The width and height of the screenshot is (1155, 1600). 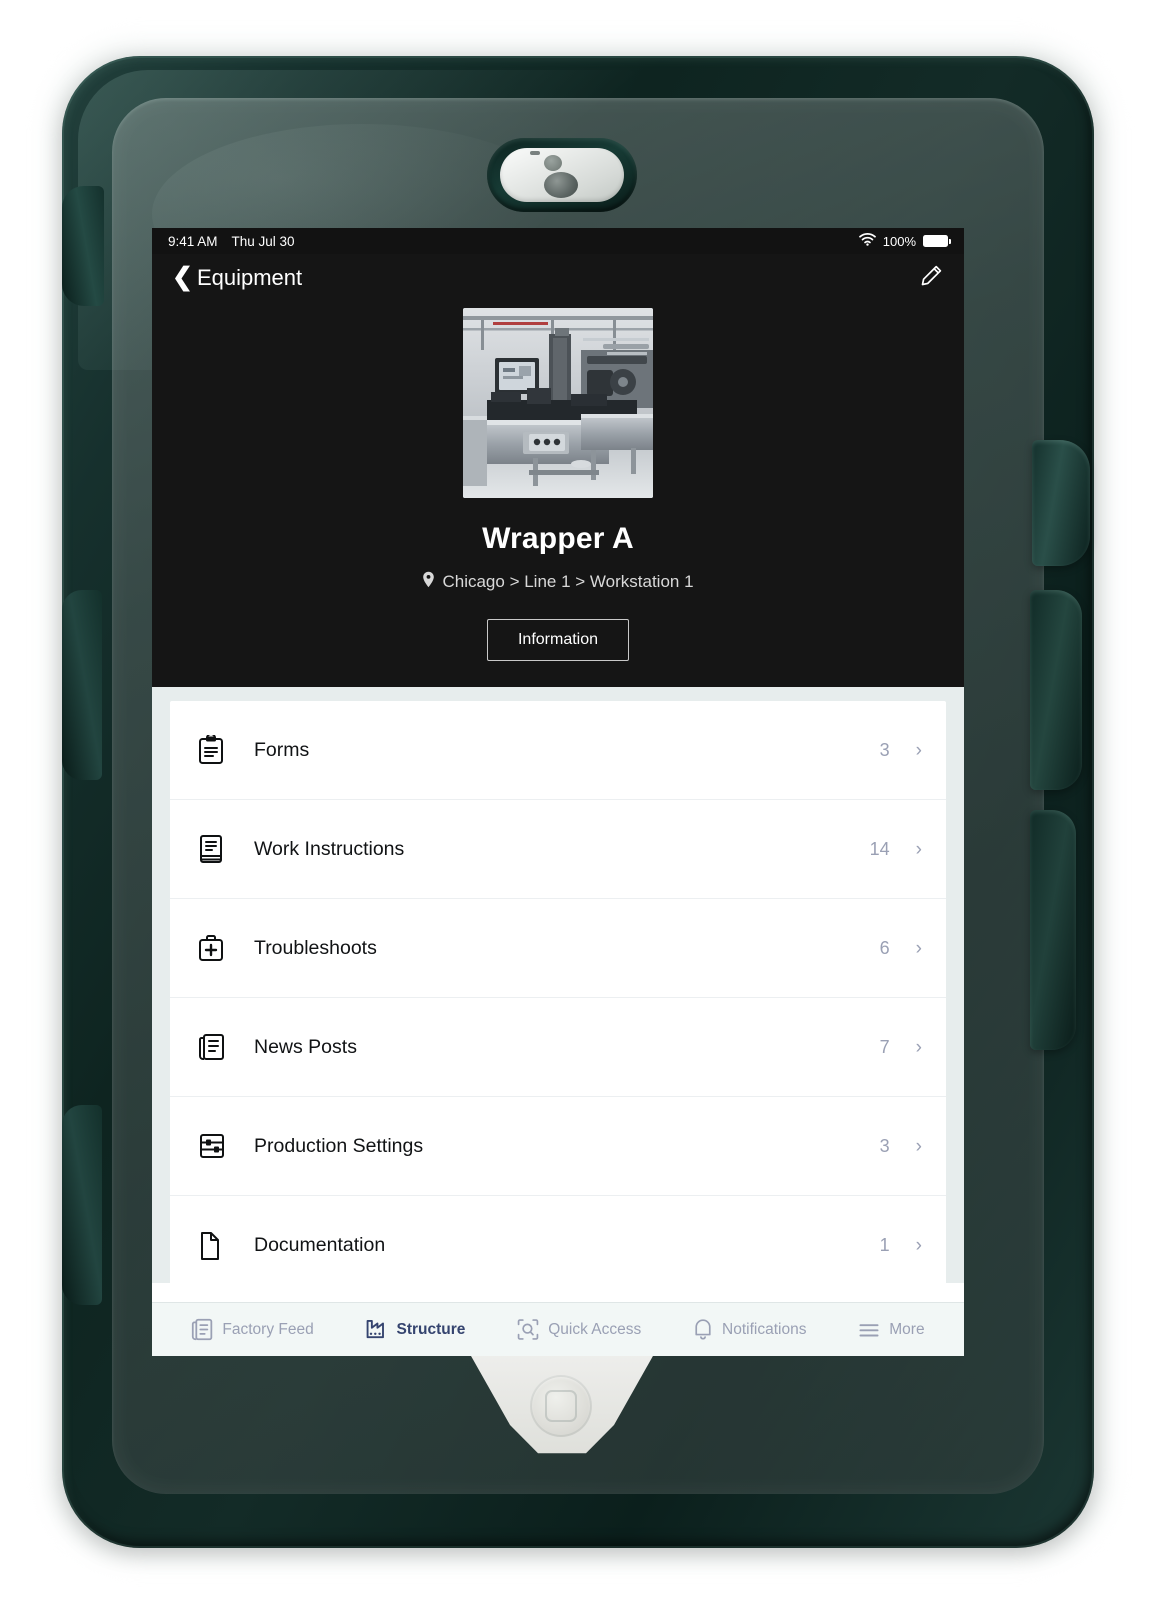 What do you see at coordinates (869, 1329) in the screenshot?
I see `hamburger-more-icon` at bounding box center [869, 1329].